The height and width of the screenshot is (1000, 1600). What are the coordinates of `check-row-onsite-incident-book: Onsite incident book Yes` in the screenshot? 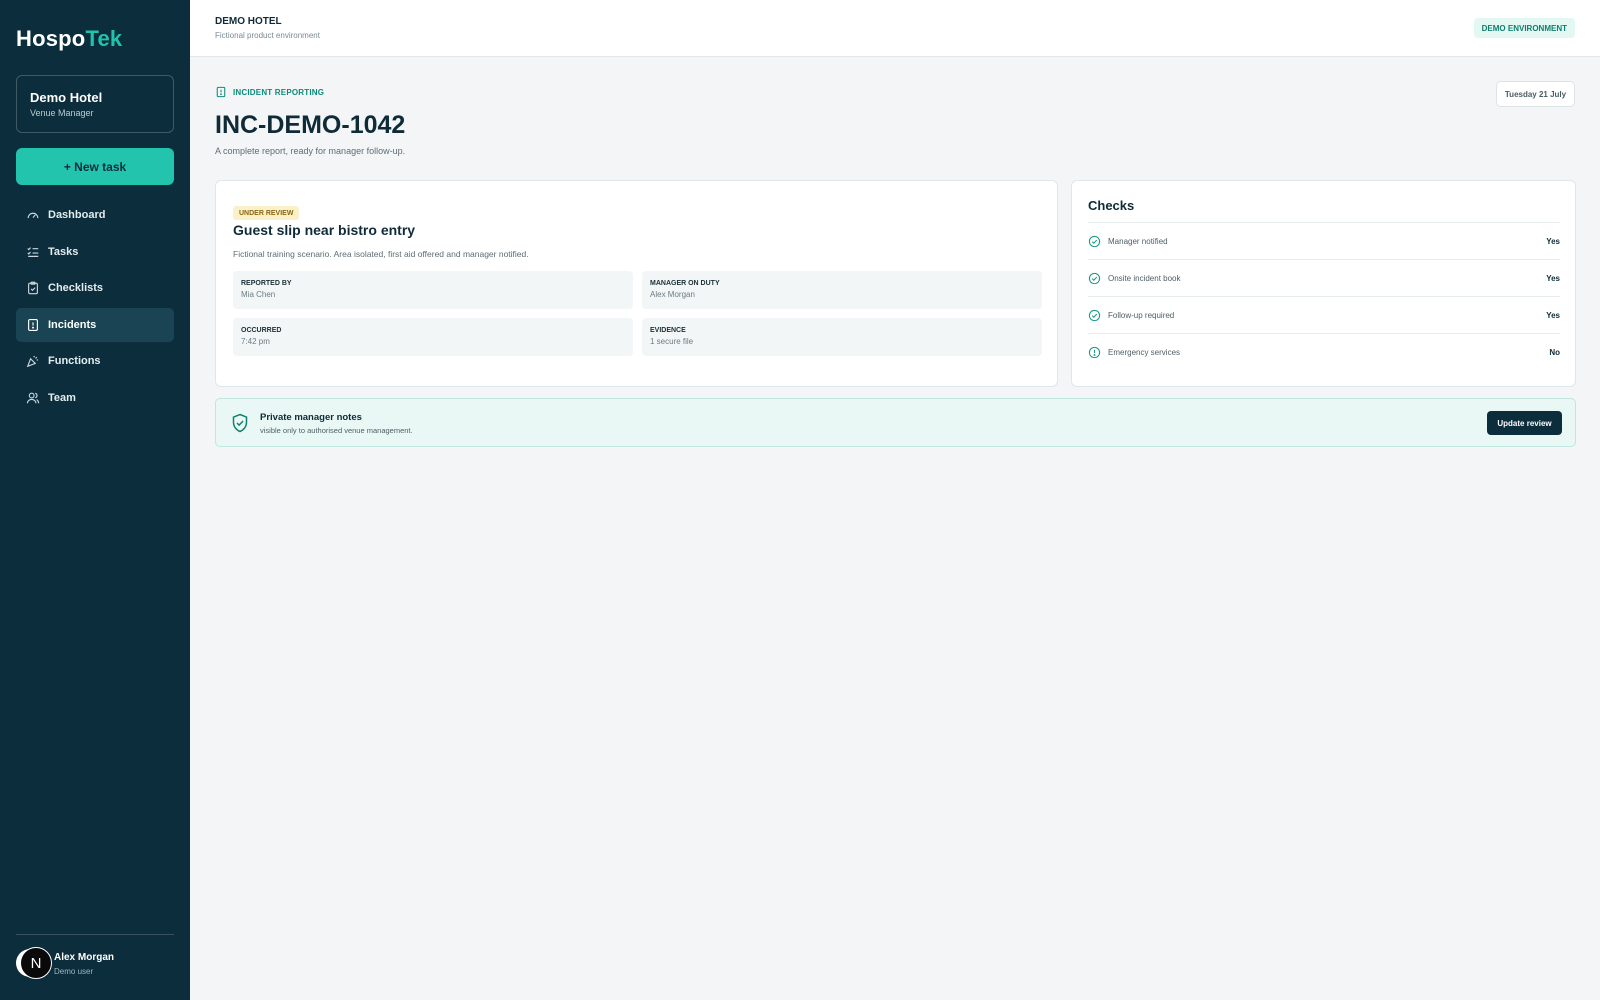 It's located at (1324, 277).